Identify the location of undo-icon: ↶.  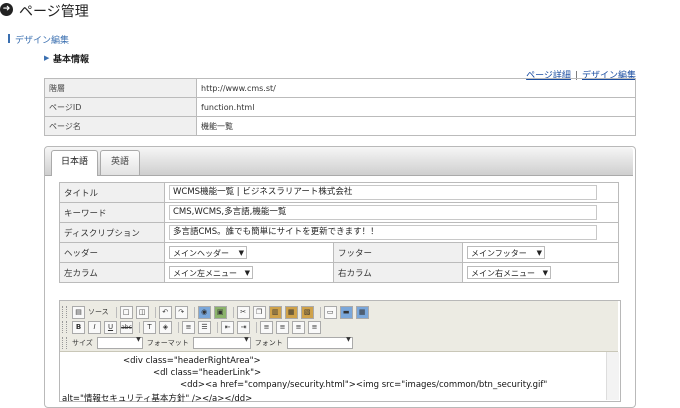
(165, 312).